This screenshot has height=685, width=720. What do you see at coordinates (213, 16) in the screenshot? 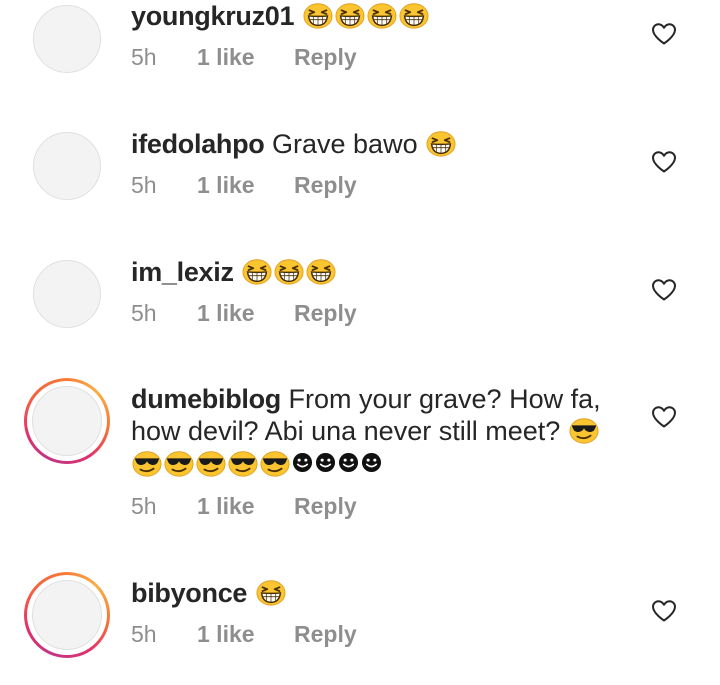
I see `username: youngkruz01` at bounding box center [213, 16].